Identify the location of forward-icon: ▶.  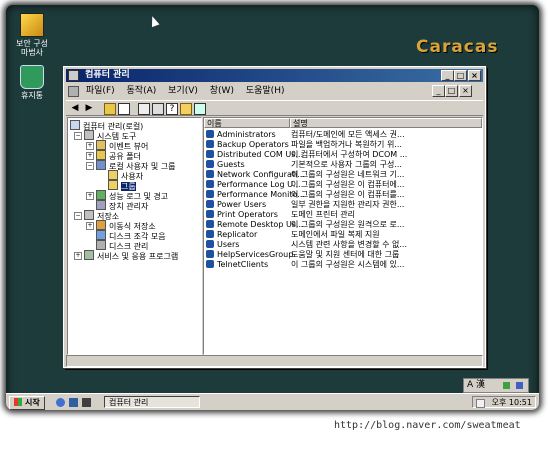
(89, 108).